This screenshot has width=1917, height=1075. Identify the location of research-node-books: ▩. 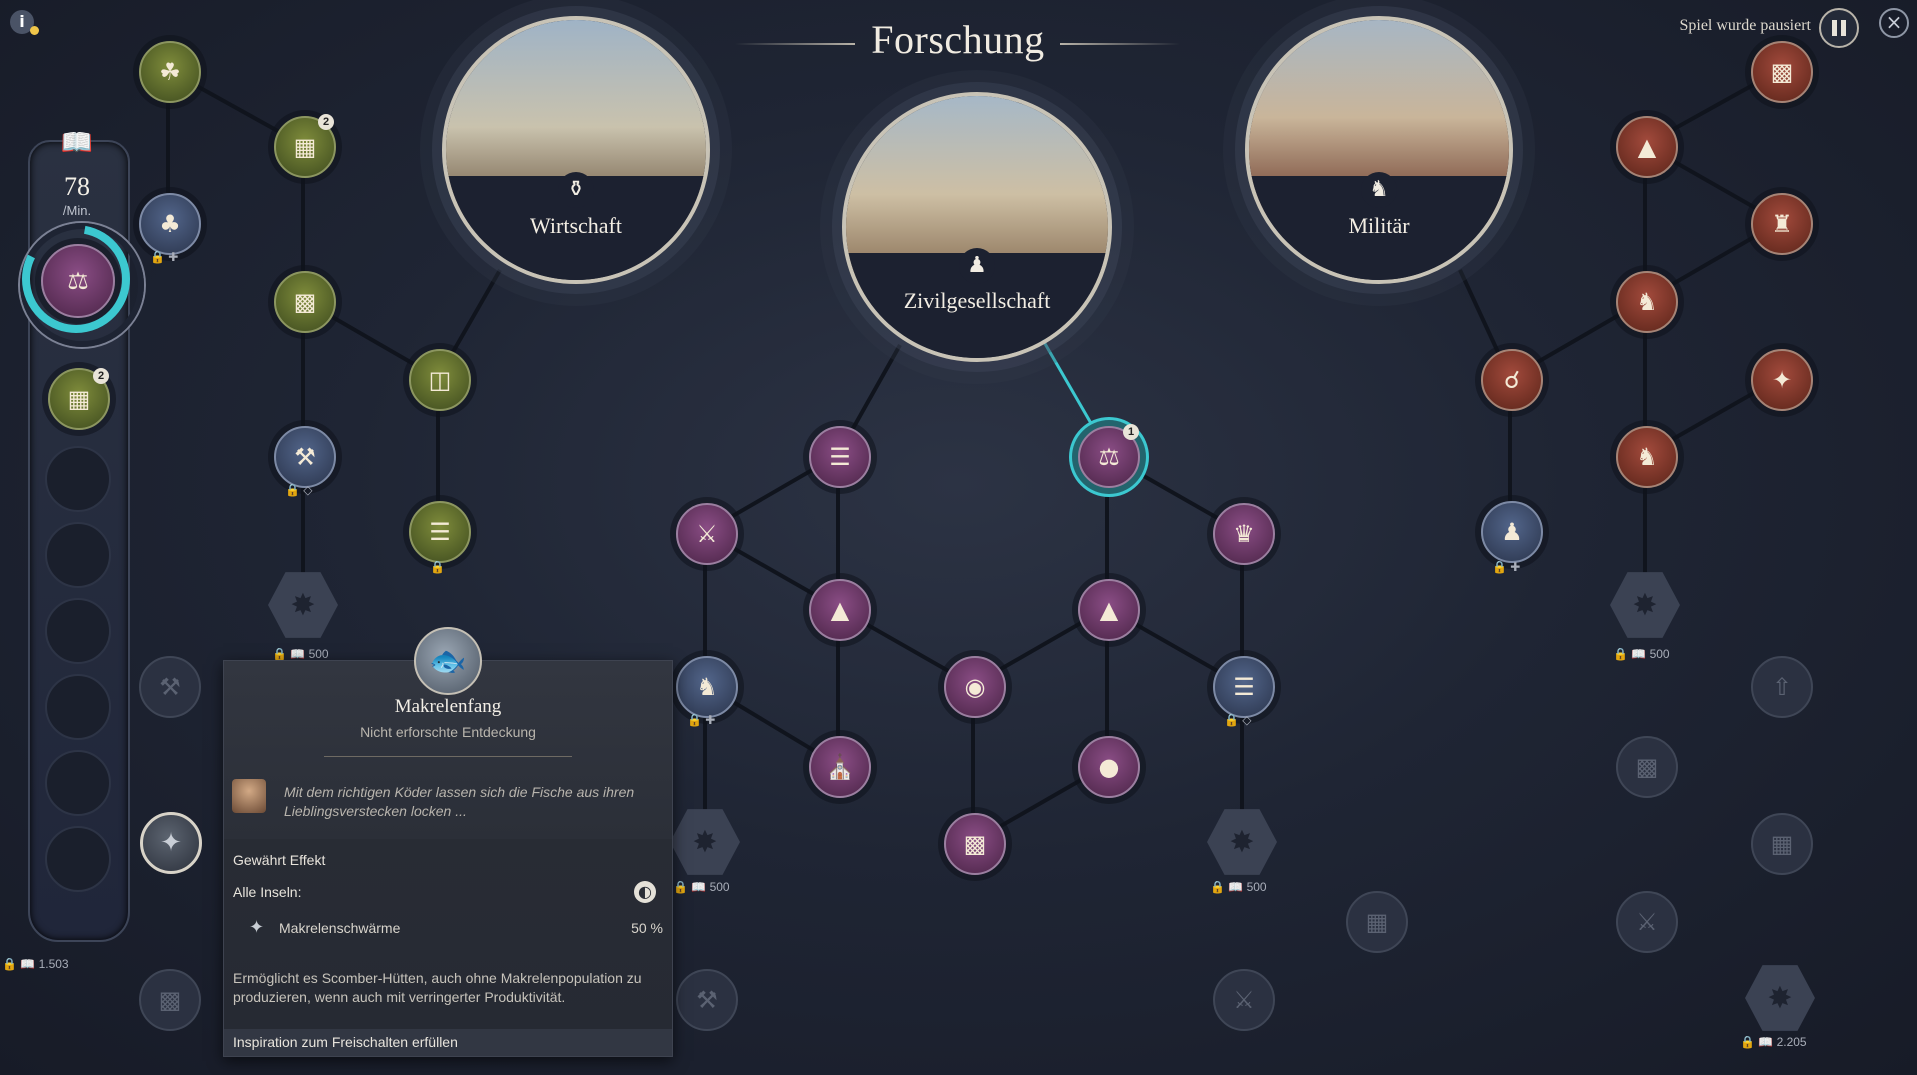
(975, 844).